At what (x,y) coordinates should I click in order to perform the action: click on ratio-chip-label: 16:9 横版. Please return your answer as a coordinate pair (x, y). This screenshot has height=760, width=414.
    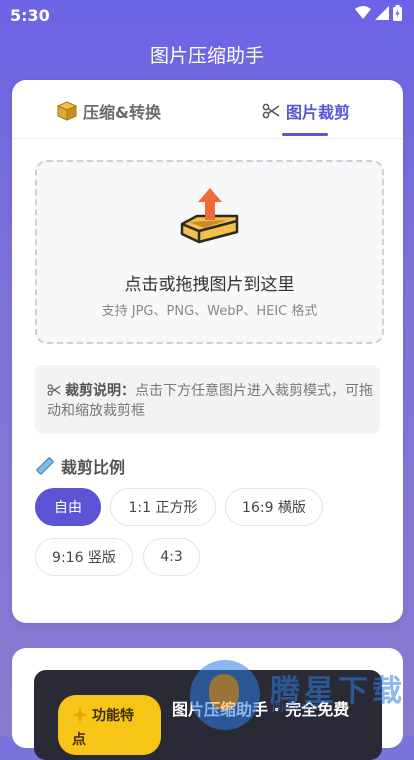
    Looking at the image, I should click on (274, 508).